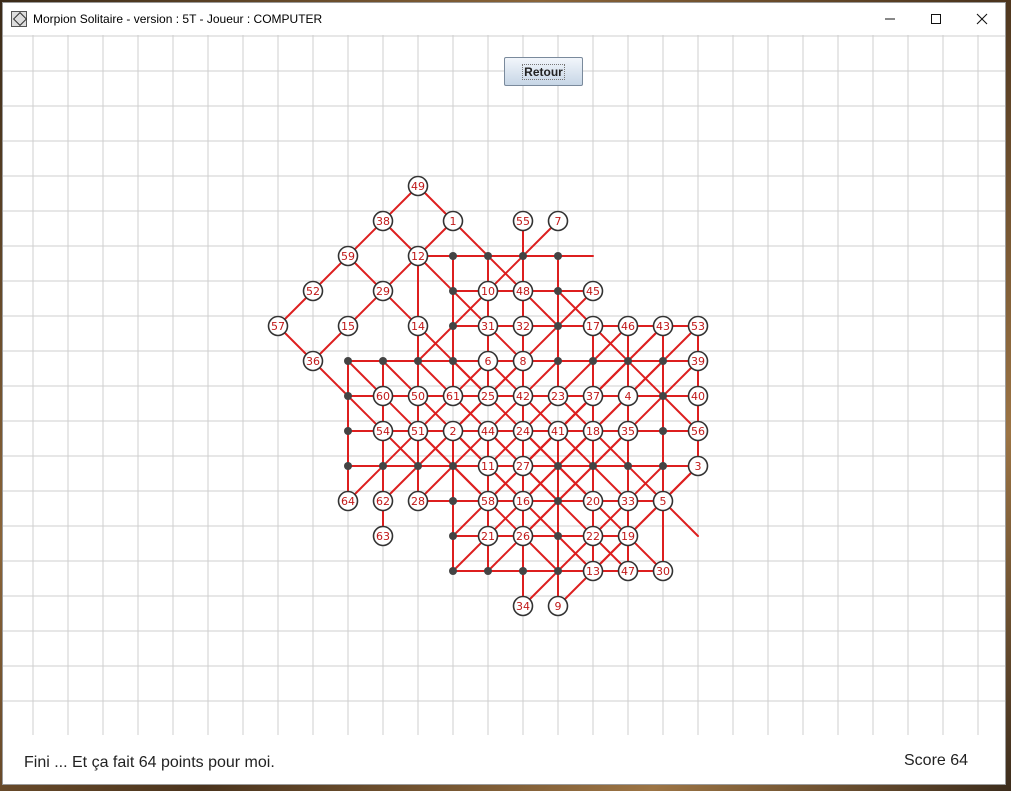  I want to click on move-number: 9, so click(558, 606).